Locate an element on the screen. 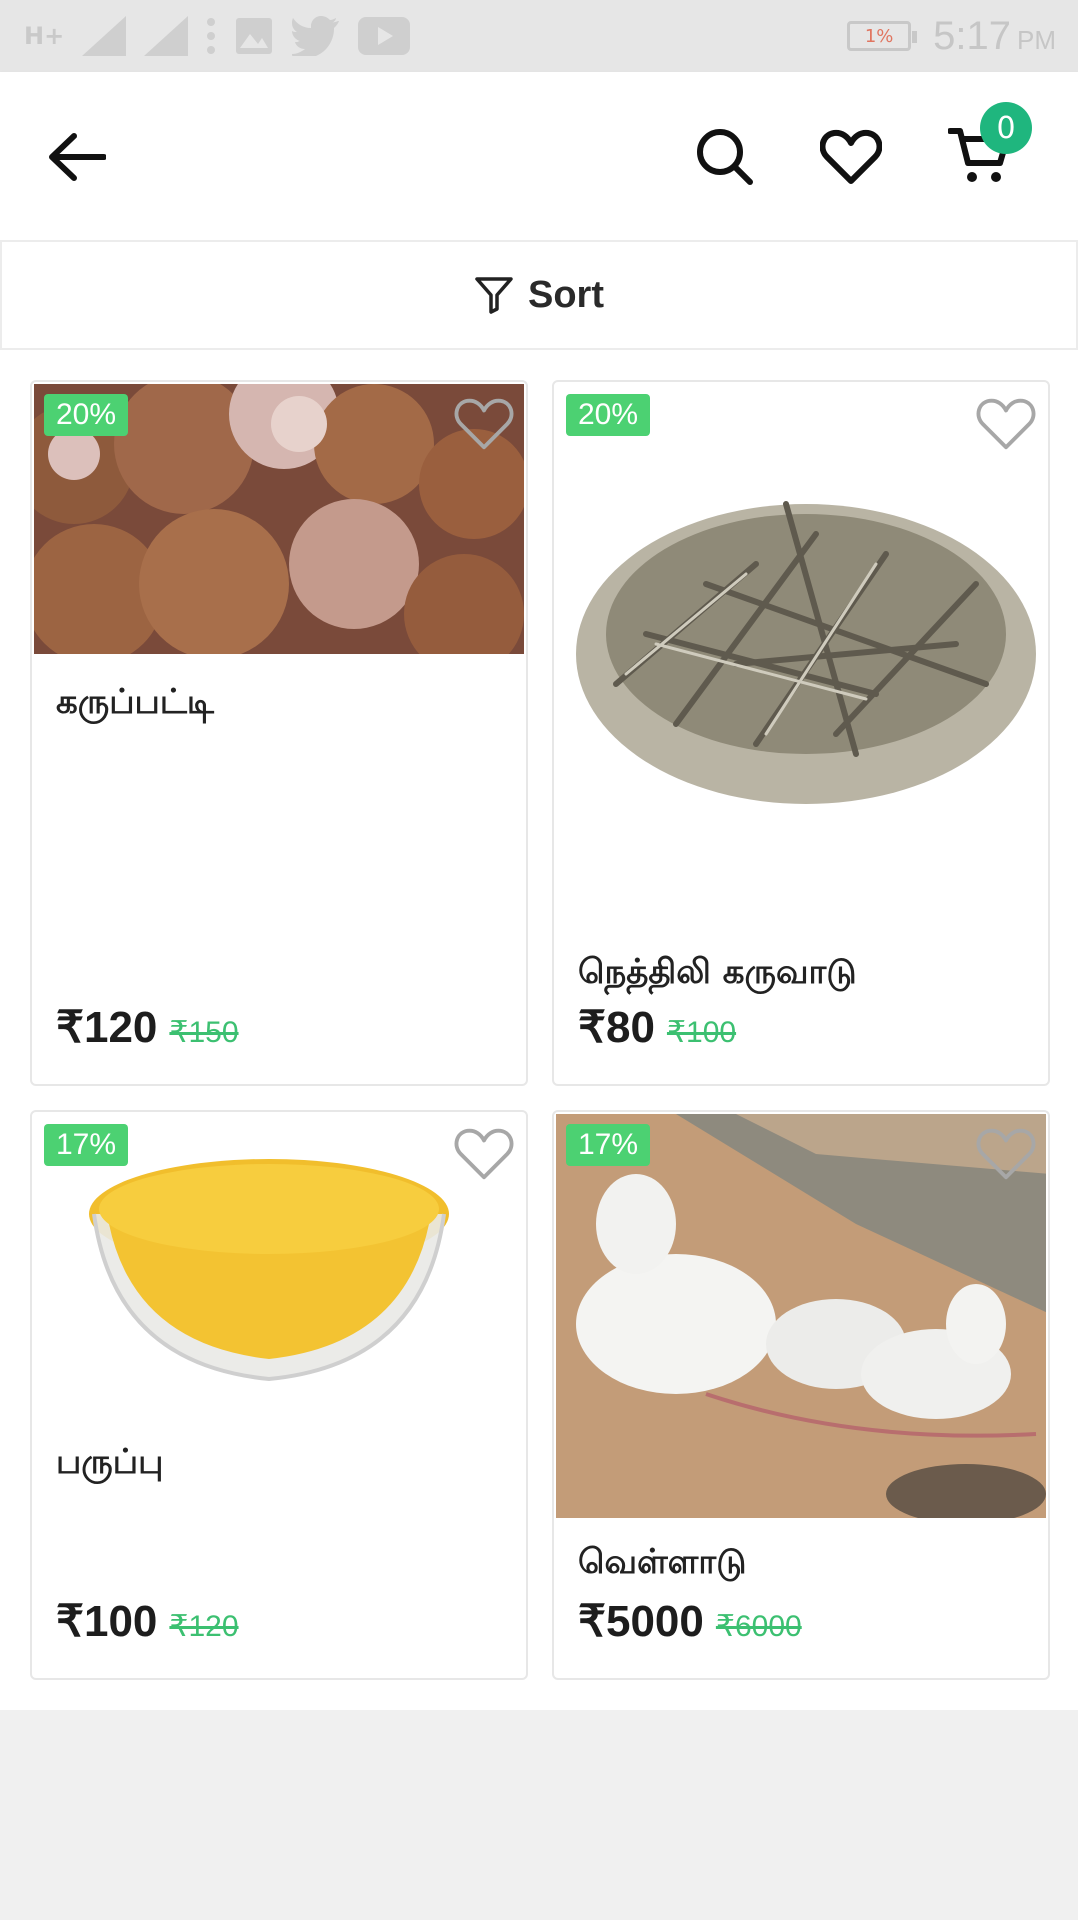  price-current: ₹100 is located at coordinates (107, 1621).